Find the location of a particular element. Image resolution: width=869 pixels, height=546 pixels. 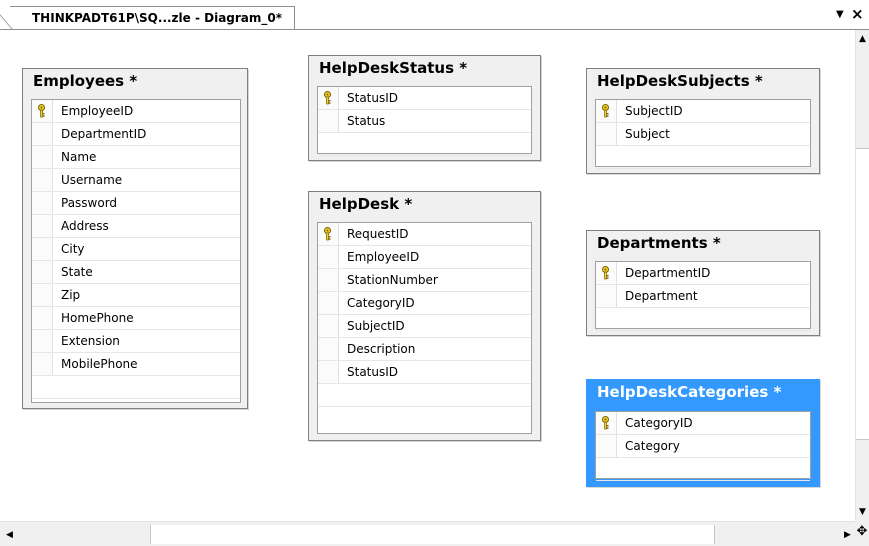

column-row: Address is located at coordinates (136, 226).